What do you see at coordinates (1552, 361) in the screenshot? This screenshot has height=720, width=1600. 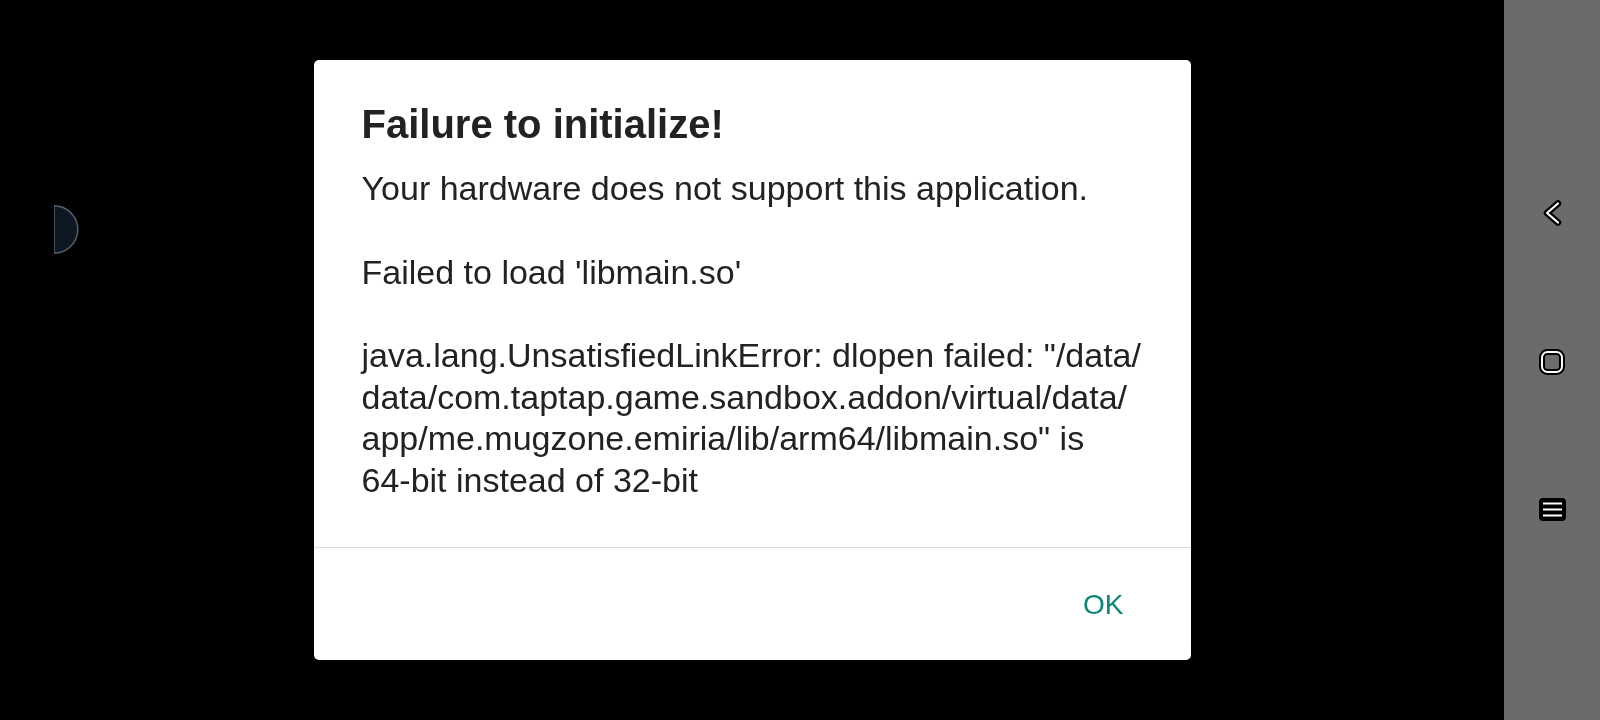 I see `rounded-square-icon` at bounding box center [1552, 361].